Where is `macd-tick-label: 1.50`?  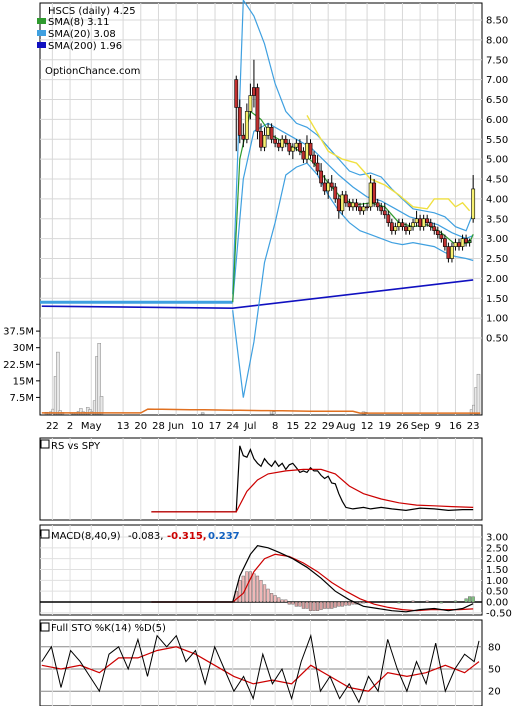
macd-tick-label: 1.50 is located at coordinates (497, 570).